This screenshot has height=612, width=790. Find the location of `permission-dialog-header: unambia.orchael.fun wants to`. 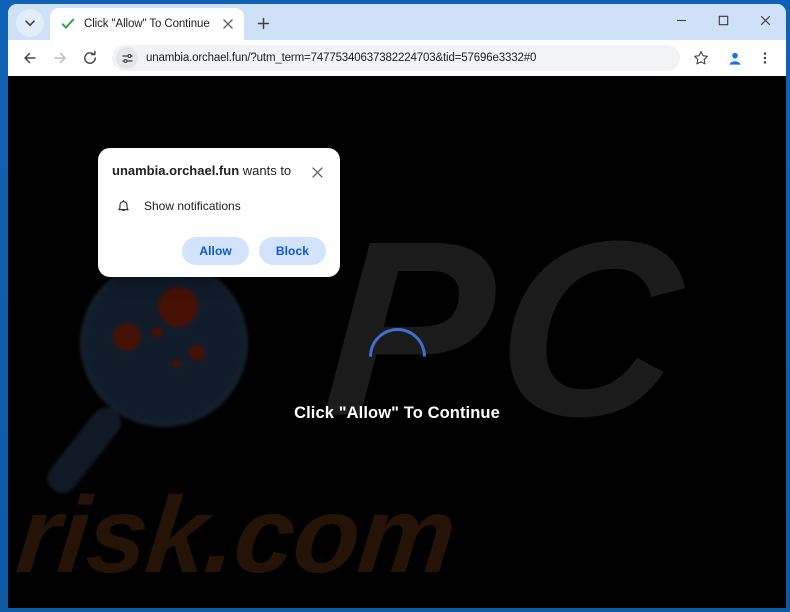

permission-dialog-header: unambia.orchael.fun wants to is located at coordinates (219, 171).